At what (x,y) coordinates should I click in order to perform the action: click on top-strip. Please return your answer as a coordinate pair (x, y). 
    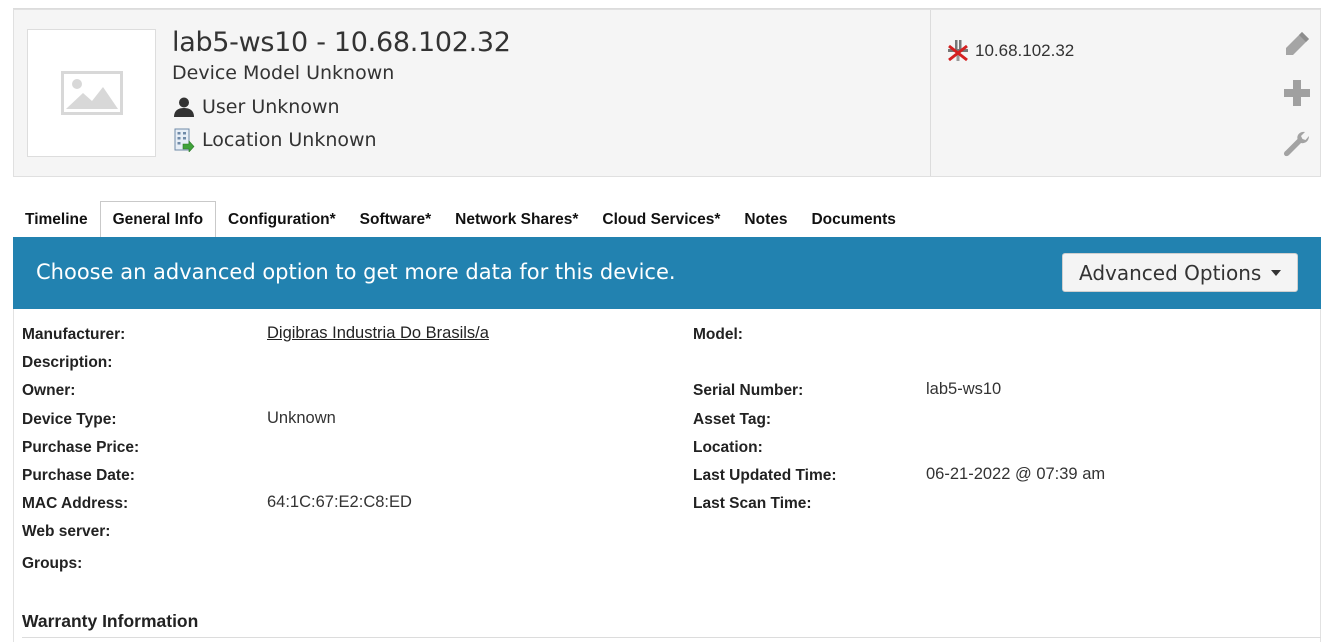
    Looking at the image, I should click on (667, 4).